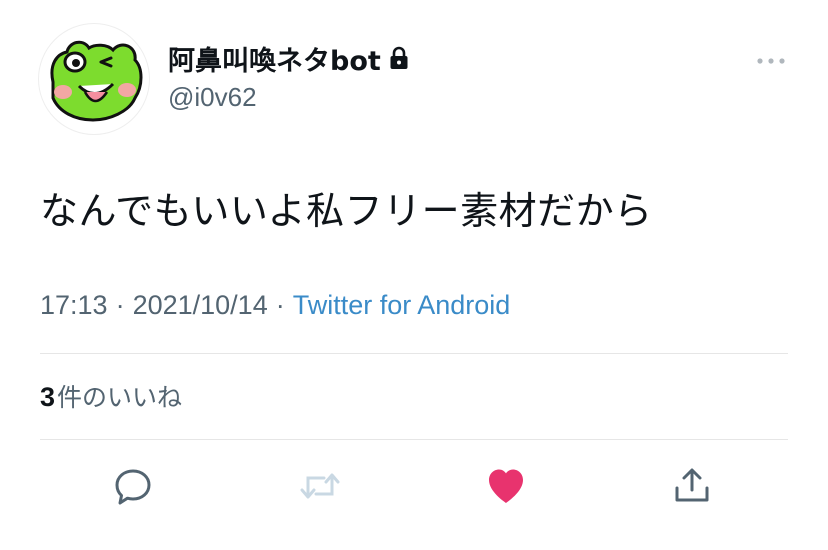  Describe the element at coordinates (120, 397) in the screenshot. I see `likes-label: 件のいいね` at that location.